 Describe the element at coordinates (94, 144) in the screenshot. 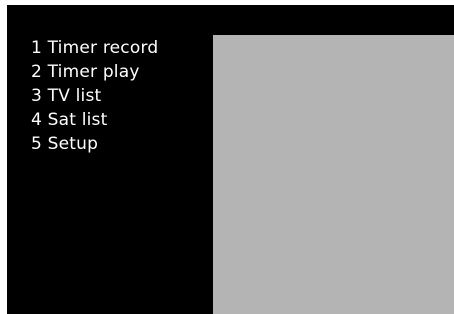

I see `menu-item-setup: 5 Setup` at that location.